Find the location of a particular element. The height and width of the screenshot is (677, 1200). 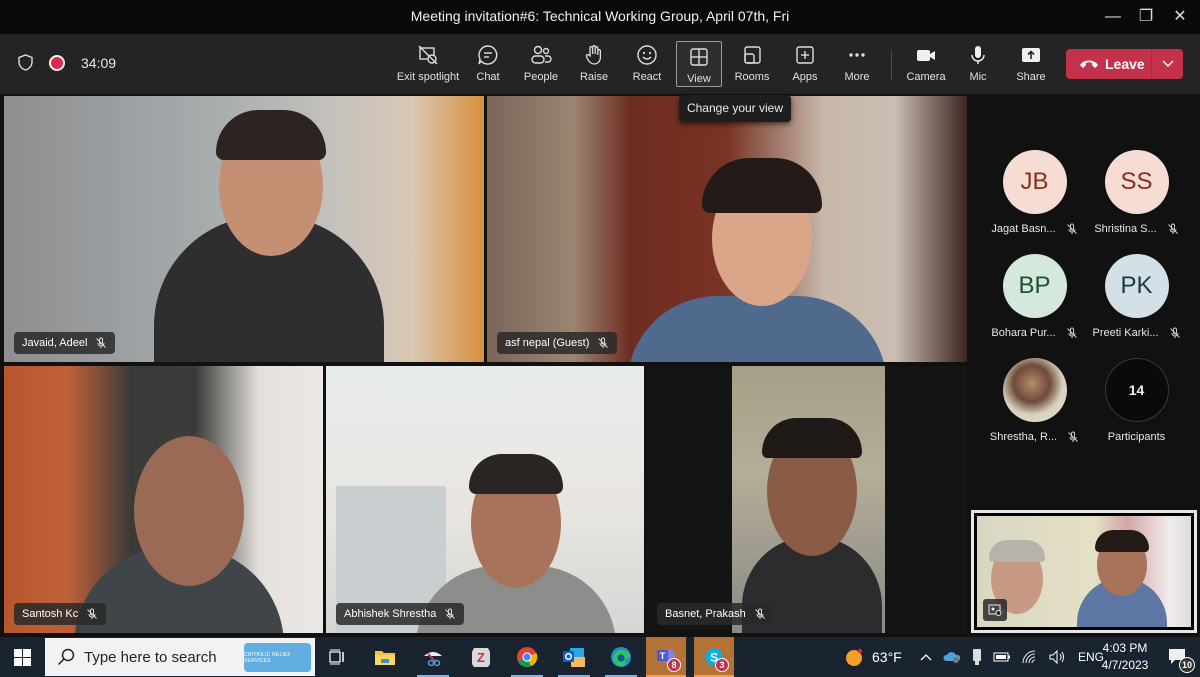

more-button: More is located at coordinates (857, 64).